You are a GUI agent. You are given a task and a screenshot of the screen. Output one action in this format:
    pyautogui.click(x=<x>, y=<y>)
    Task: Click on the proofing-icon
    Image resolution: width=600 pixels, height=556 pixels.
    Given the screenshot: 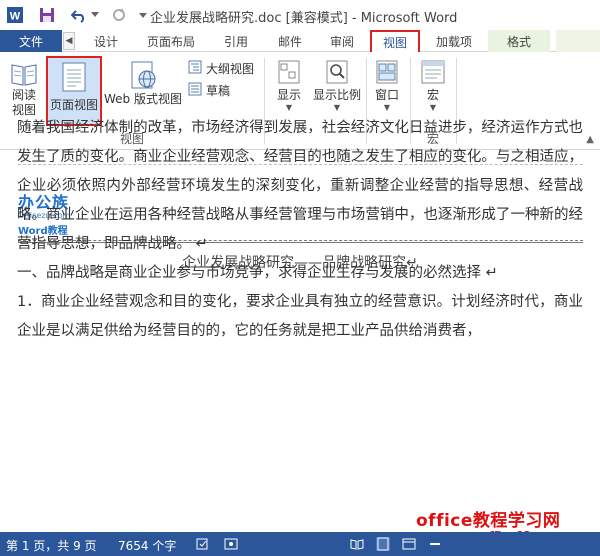 What is the action you would take?
    pyautogui.click(x=203, y=544)
    